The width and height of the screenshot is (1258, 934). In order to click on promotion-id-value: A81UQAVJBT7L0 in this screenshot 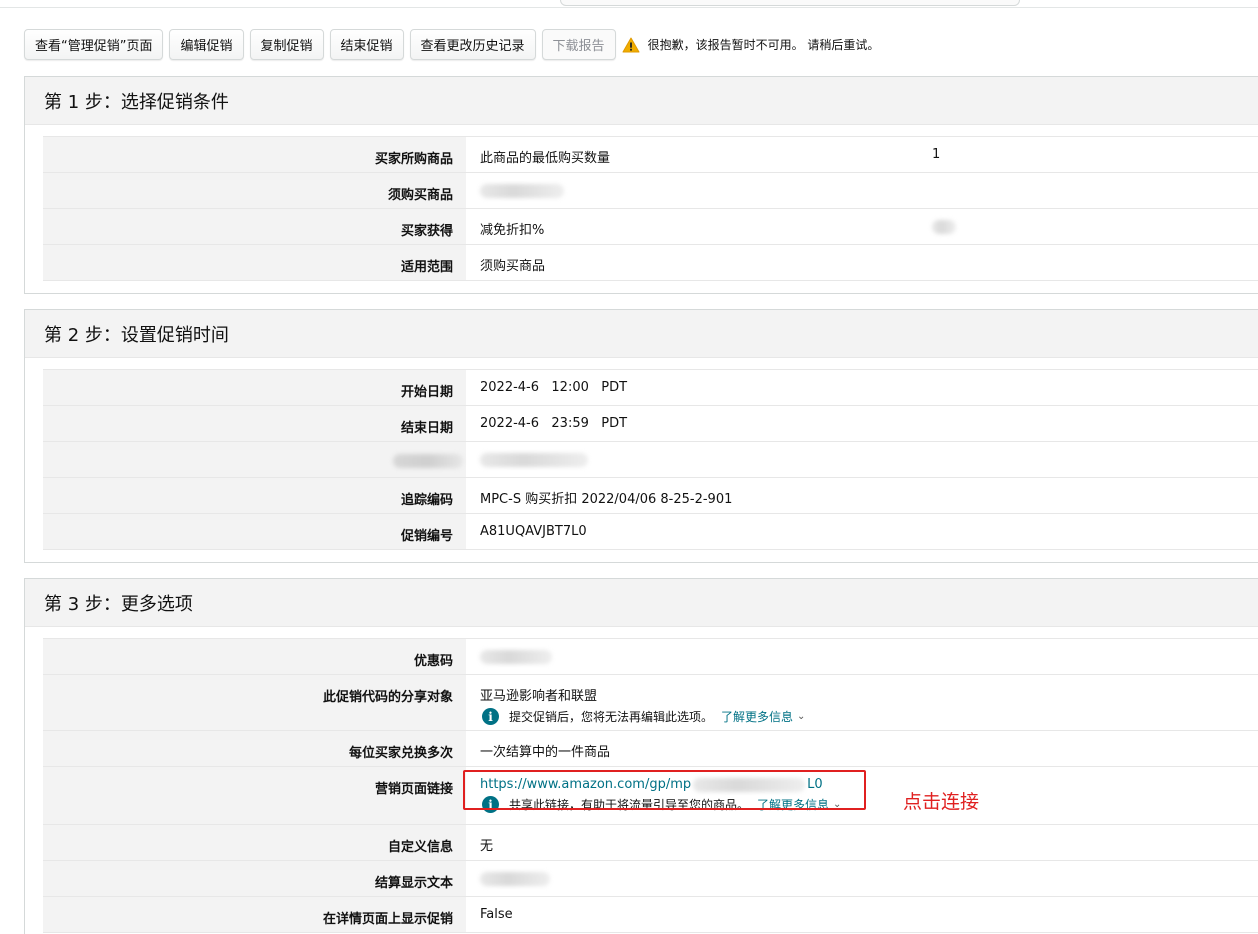, I will do `click(533, 531)`.